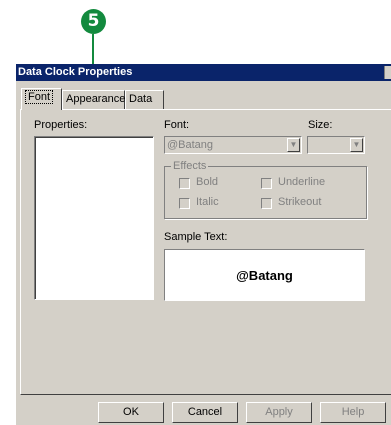 Image resolution: width=391 pixels, height=425 pixels. I want to click on font-label: Font:, so click(177, 125).